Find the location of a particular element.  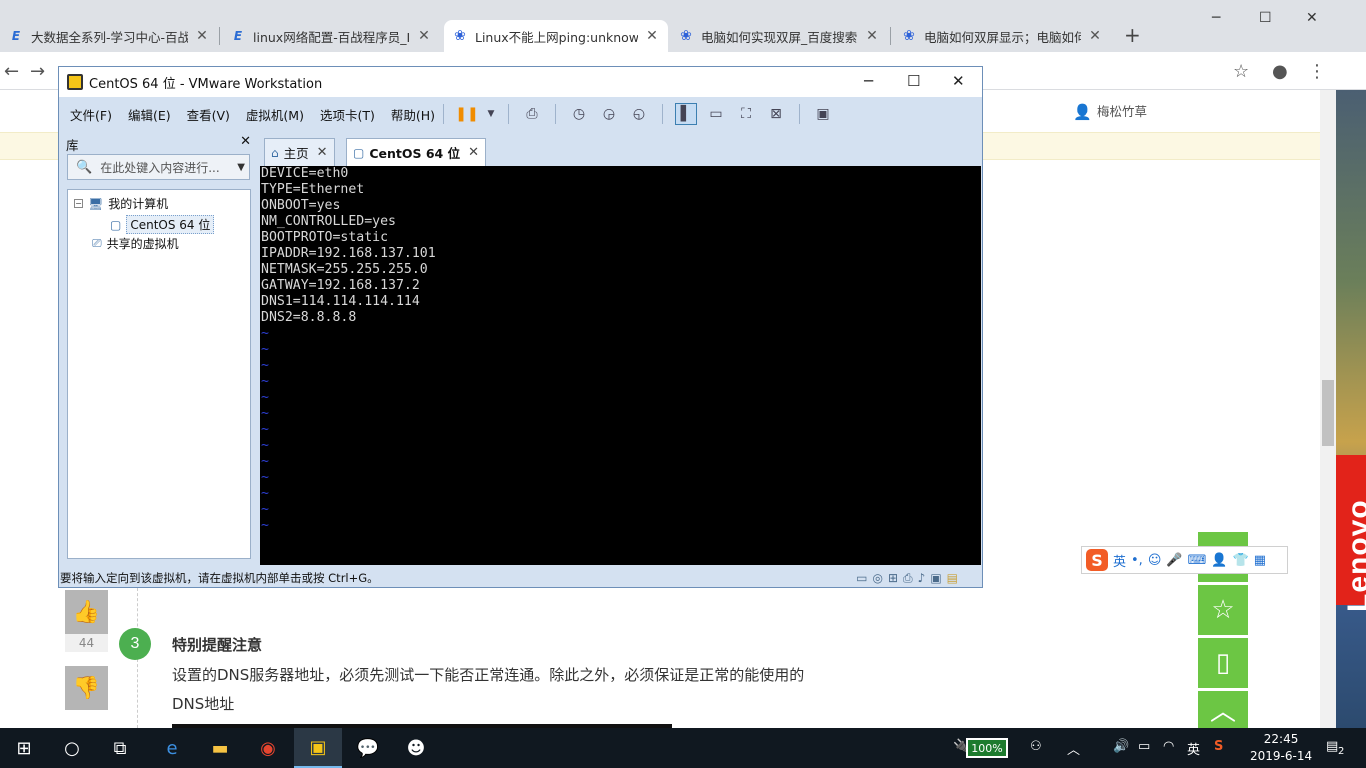

user-name: 梅松竹草 is located at coordinates (1122, 111).